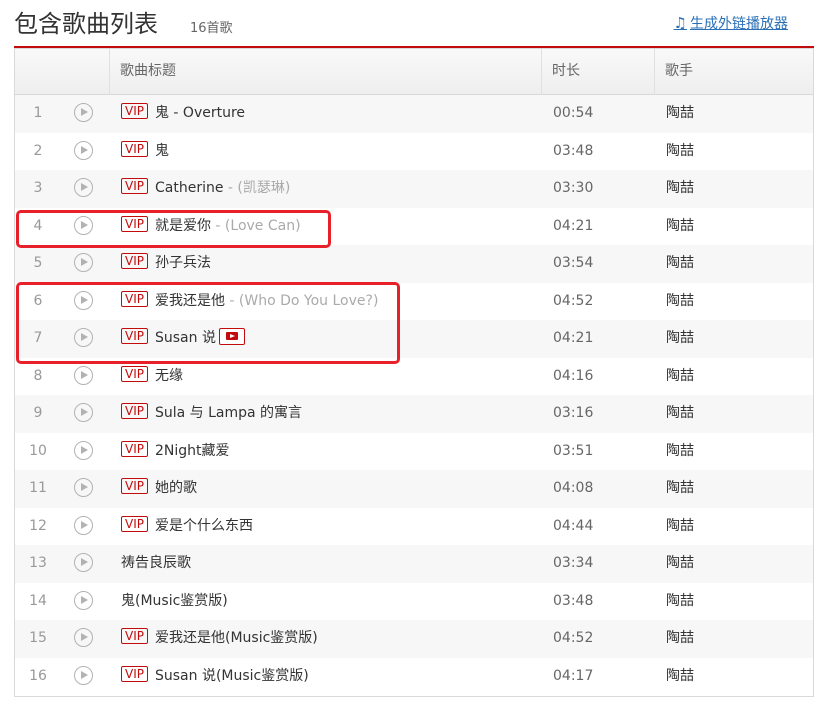  What do you see at coordinates (414, 414) in the screenshot?
I see `table-row: 9 VIP Sula 与 Lampa 的寓言 03:16 陶喆` at bounding box center [414, 414].